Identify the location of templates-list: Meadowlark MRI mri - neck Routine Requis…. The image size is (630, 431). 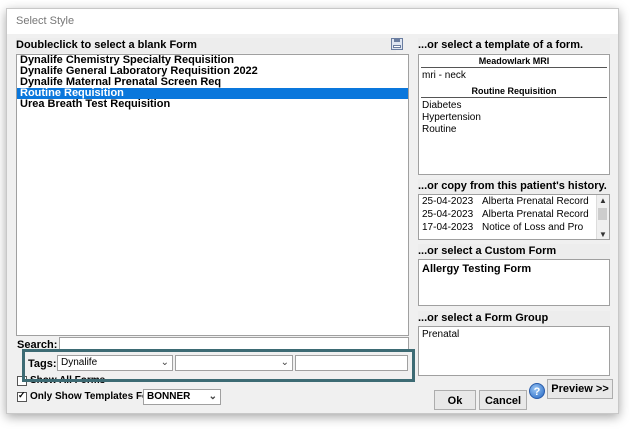
(514, 114).